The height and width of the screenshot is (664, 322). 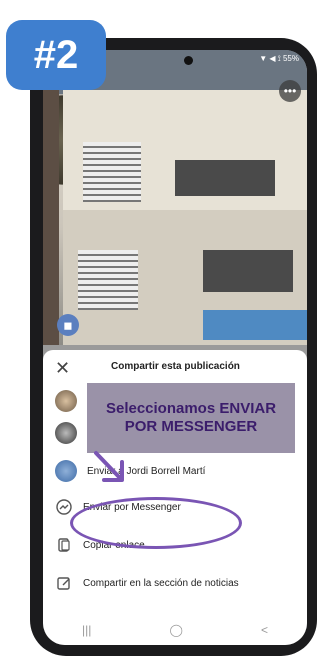 What do you see at coordinates (161, 583) in the screenshot?
I see `share-to-feed-label: Compartir en la sección de noticias` at bounding box center [161, 583].